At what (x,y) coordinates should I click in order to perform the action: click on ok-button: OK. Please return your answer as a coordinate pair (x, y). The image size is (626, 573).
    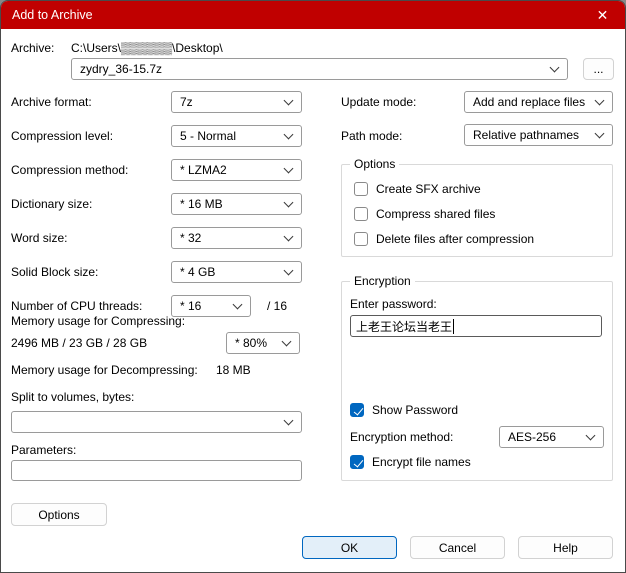
    Looking at the image, I should click on (349, 547).